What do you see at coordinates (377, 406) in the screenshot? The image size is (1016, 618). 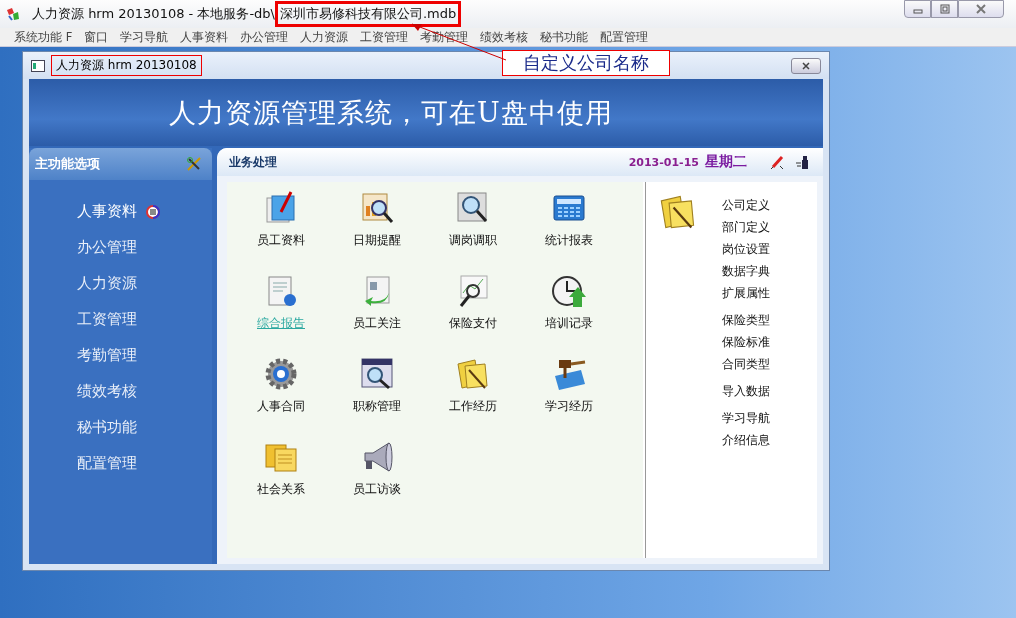 I see `tile-label: 职称管理` at bounding box center [377, 406].